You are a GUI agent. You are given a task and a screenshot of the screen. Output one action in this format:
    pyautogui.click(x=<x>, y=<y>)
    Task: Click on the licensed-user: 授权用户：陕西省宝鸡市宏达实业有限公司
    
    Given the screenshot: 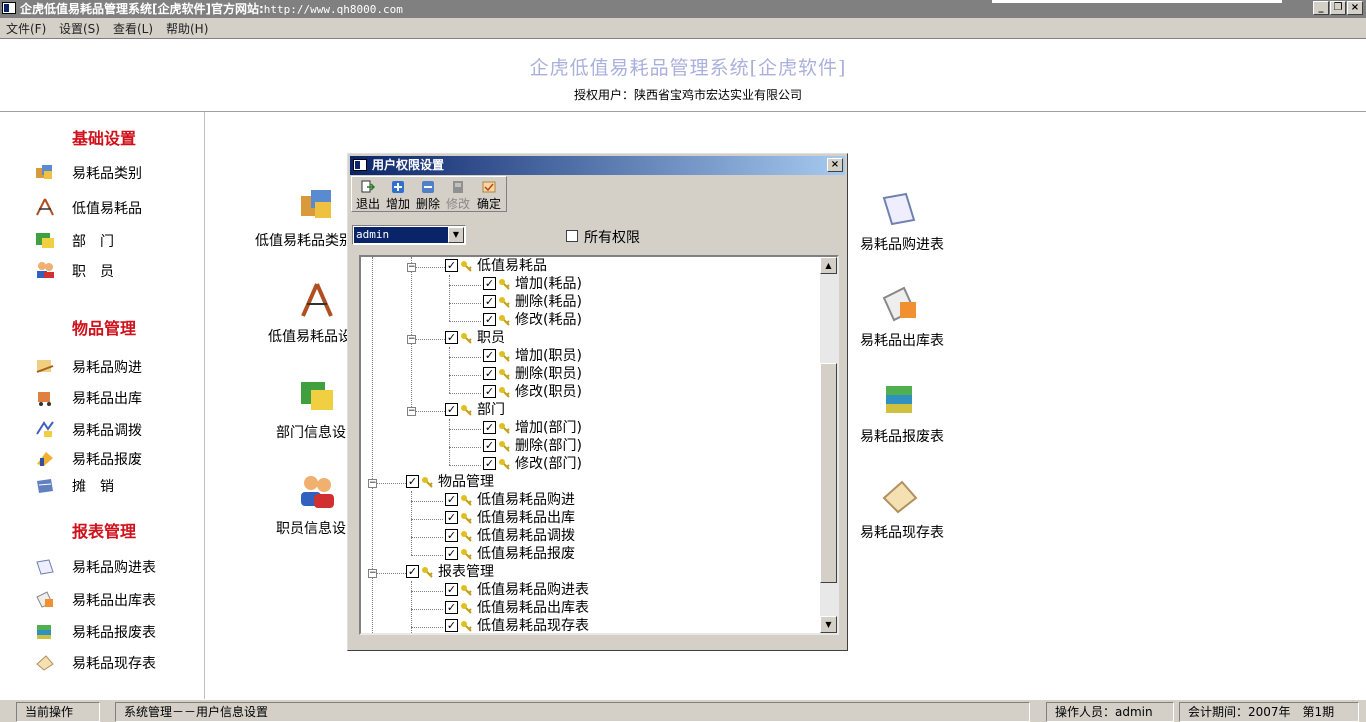 What is the action you would take?
    pyautogui.click(x=687, y=95)
    